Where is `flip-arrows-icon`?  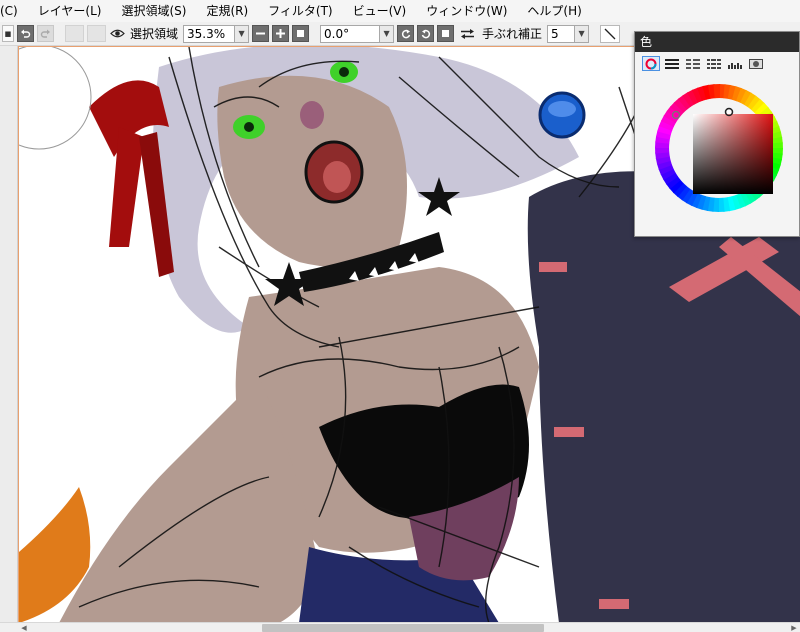
flip-arrows-icon is located at coordinates (467, 33).